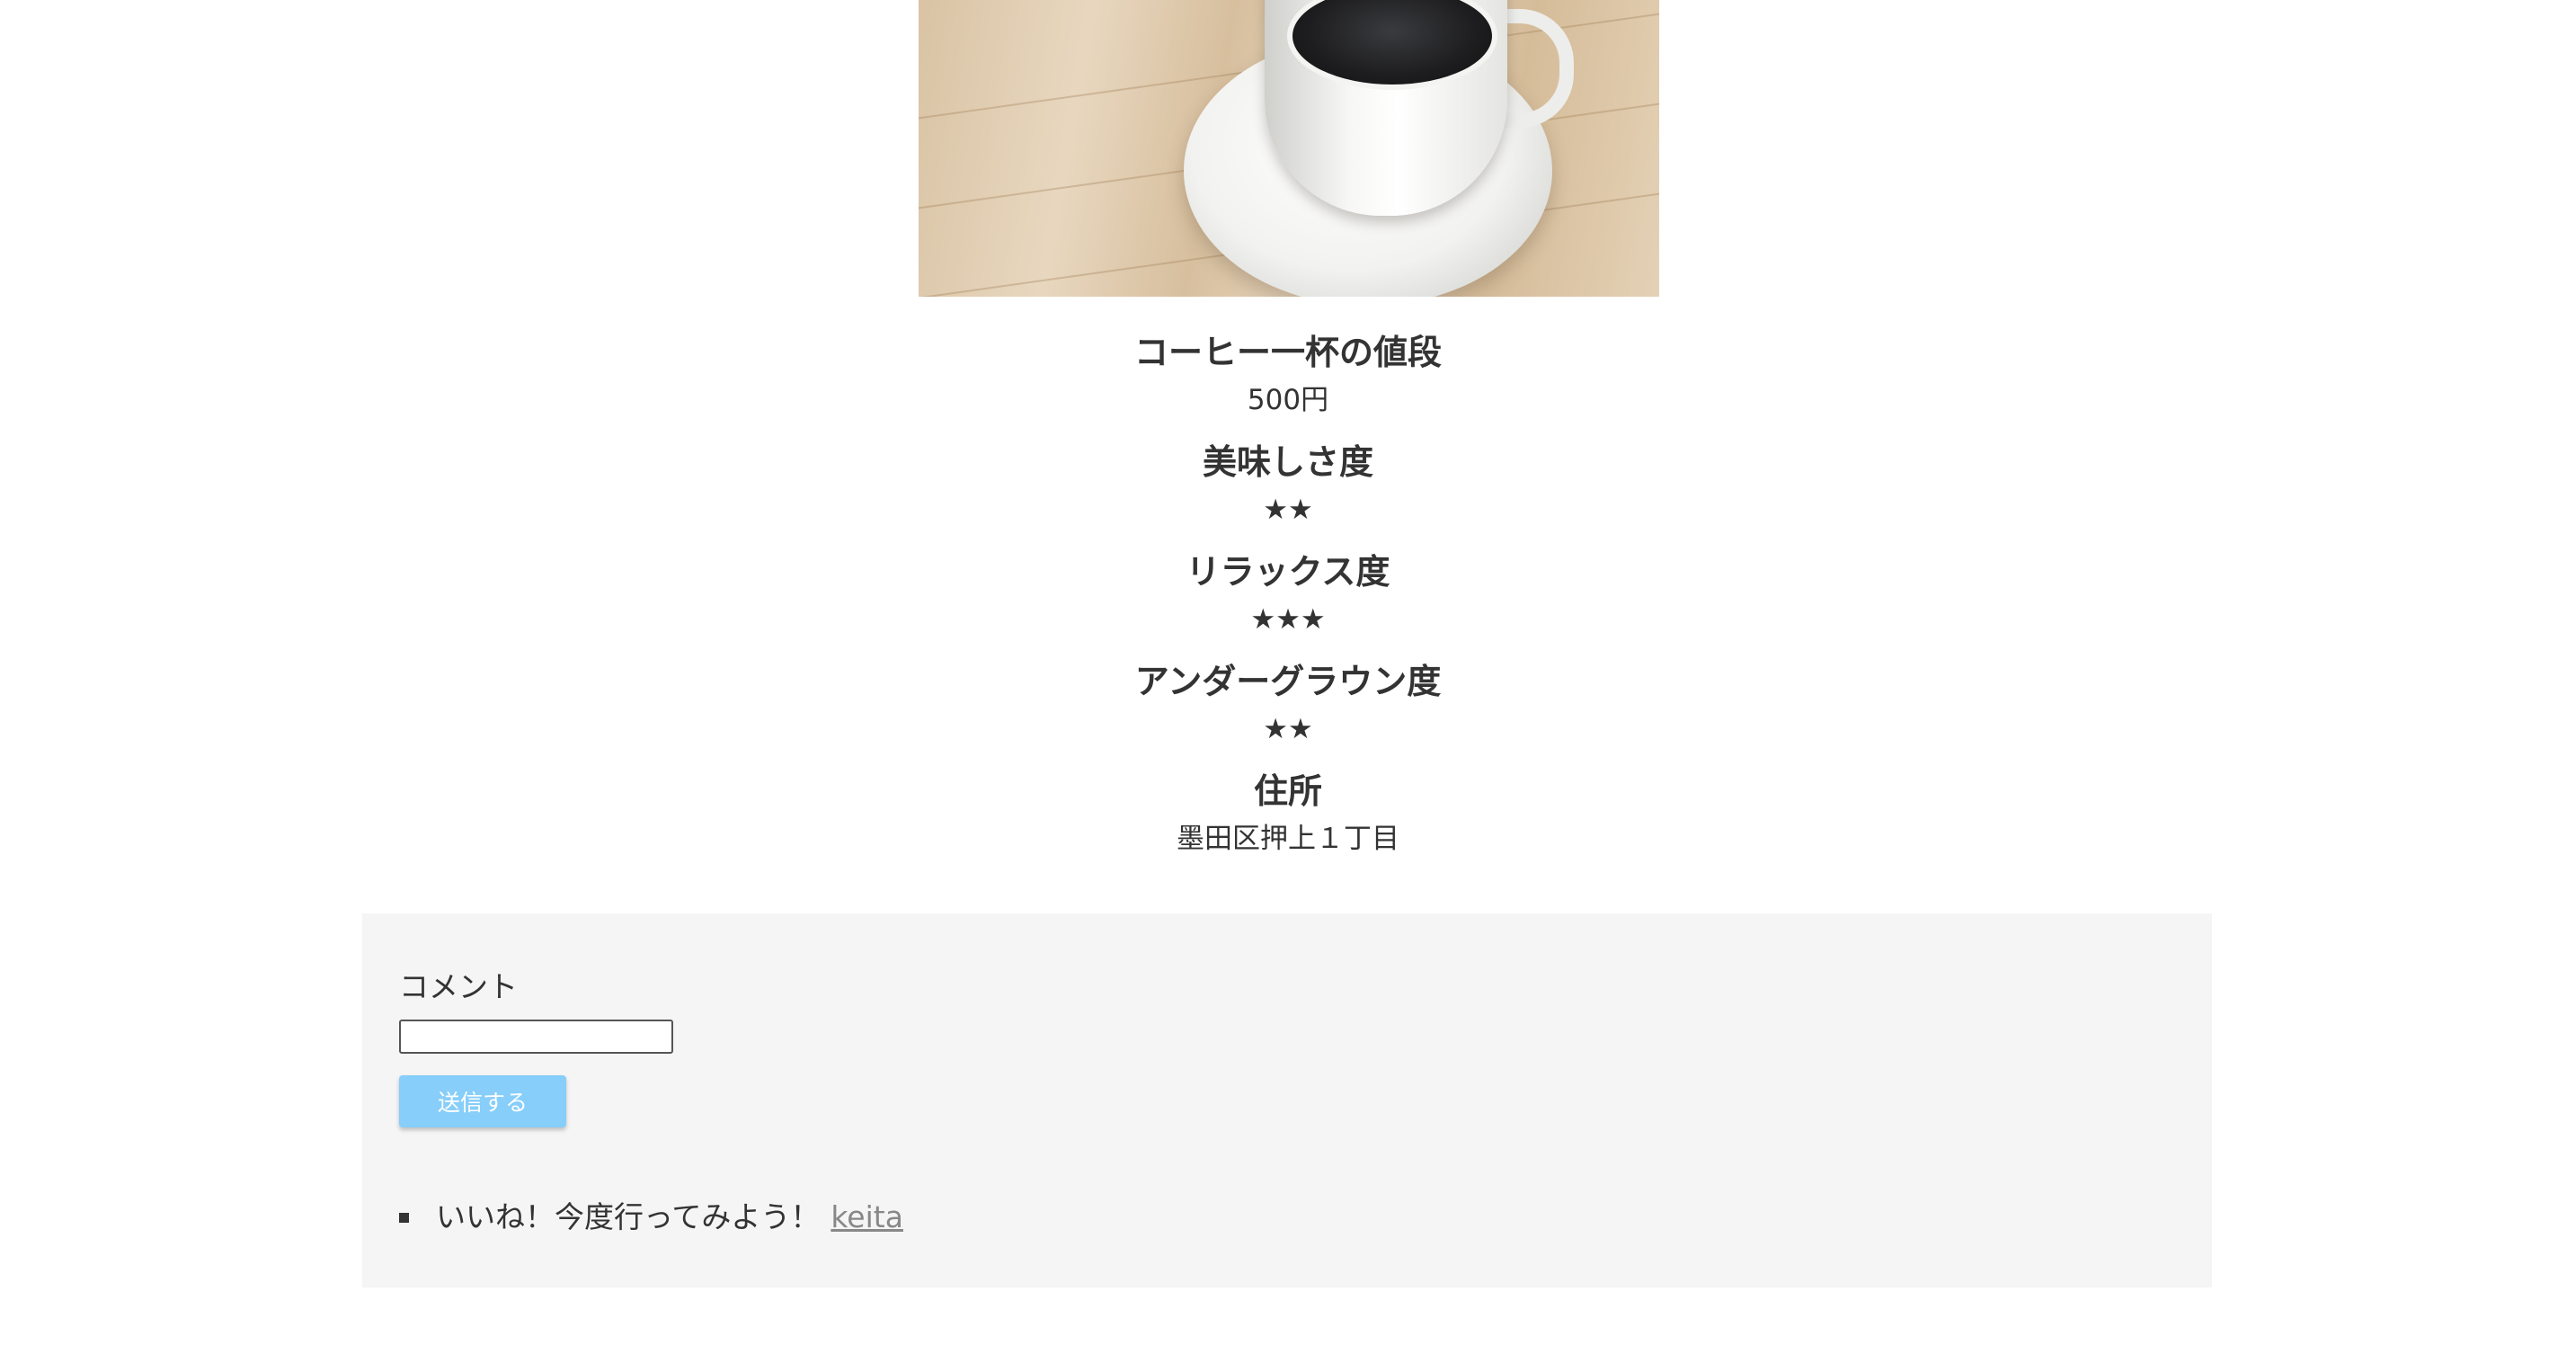  What do you see at coordinates (1288, 400) in the screenshot?
I see `price-value: 500円` at bounding box center [1288, 400].